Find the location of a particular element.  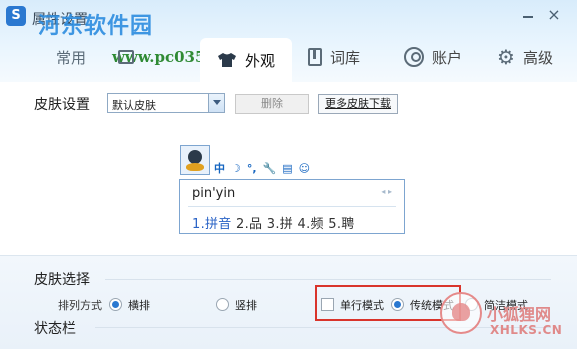

page-arrows-icon: ◂ ▸ is located at coordinates (386, 191).